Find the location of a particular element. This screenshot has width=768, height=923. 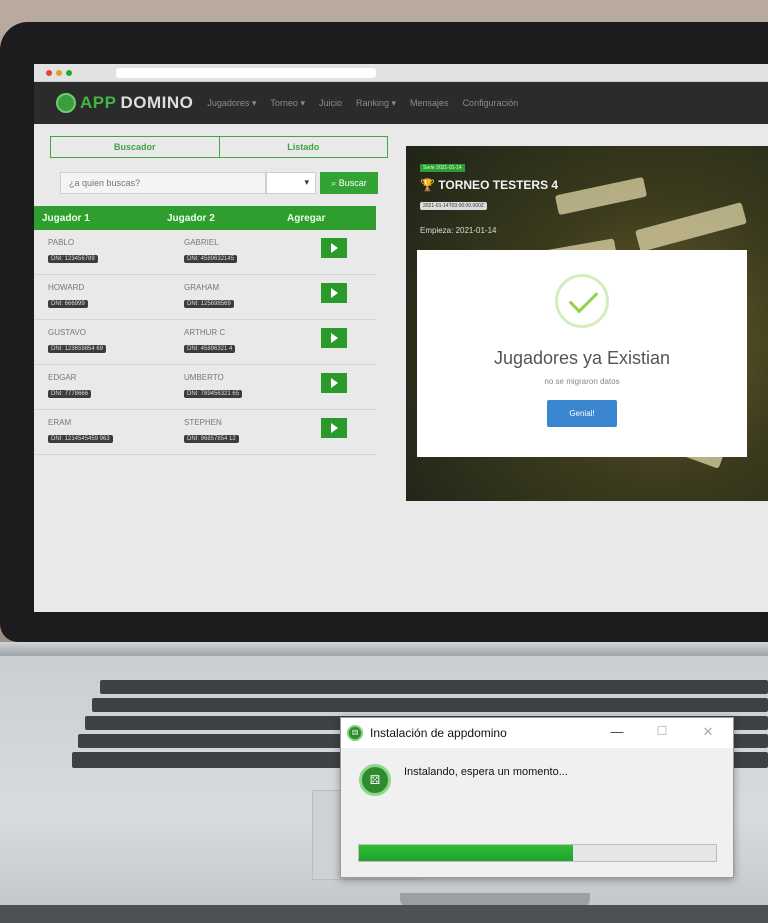

tournament-title: 🏆 TORNEO TESTERS 4 is located at coordinates (489, 185).